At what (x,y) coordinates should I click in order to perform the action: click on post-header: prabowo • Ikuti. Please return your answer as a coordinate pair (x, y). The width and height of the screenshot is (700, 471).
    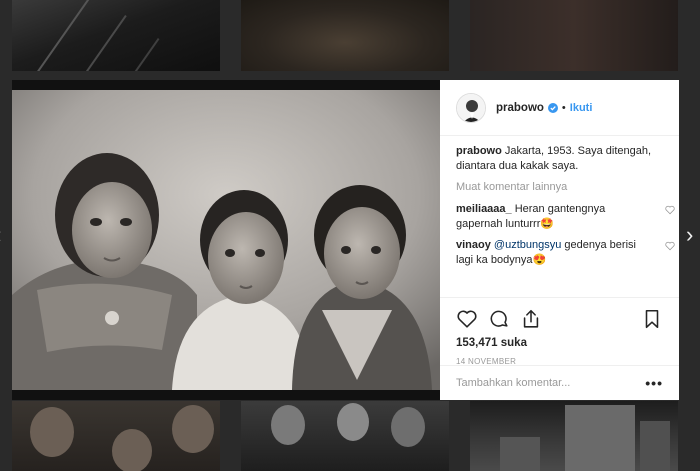
    Looking at the image, I should click on (559, 108).